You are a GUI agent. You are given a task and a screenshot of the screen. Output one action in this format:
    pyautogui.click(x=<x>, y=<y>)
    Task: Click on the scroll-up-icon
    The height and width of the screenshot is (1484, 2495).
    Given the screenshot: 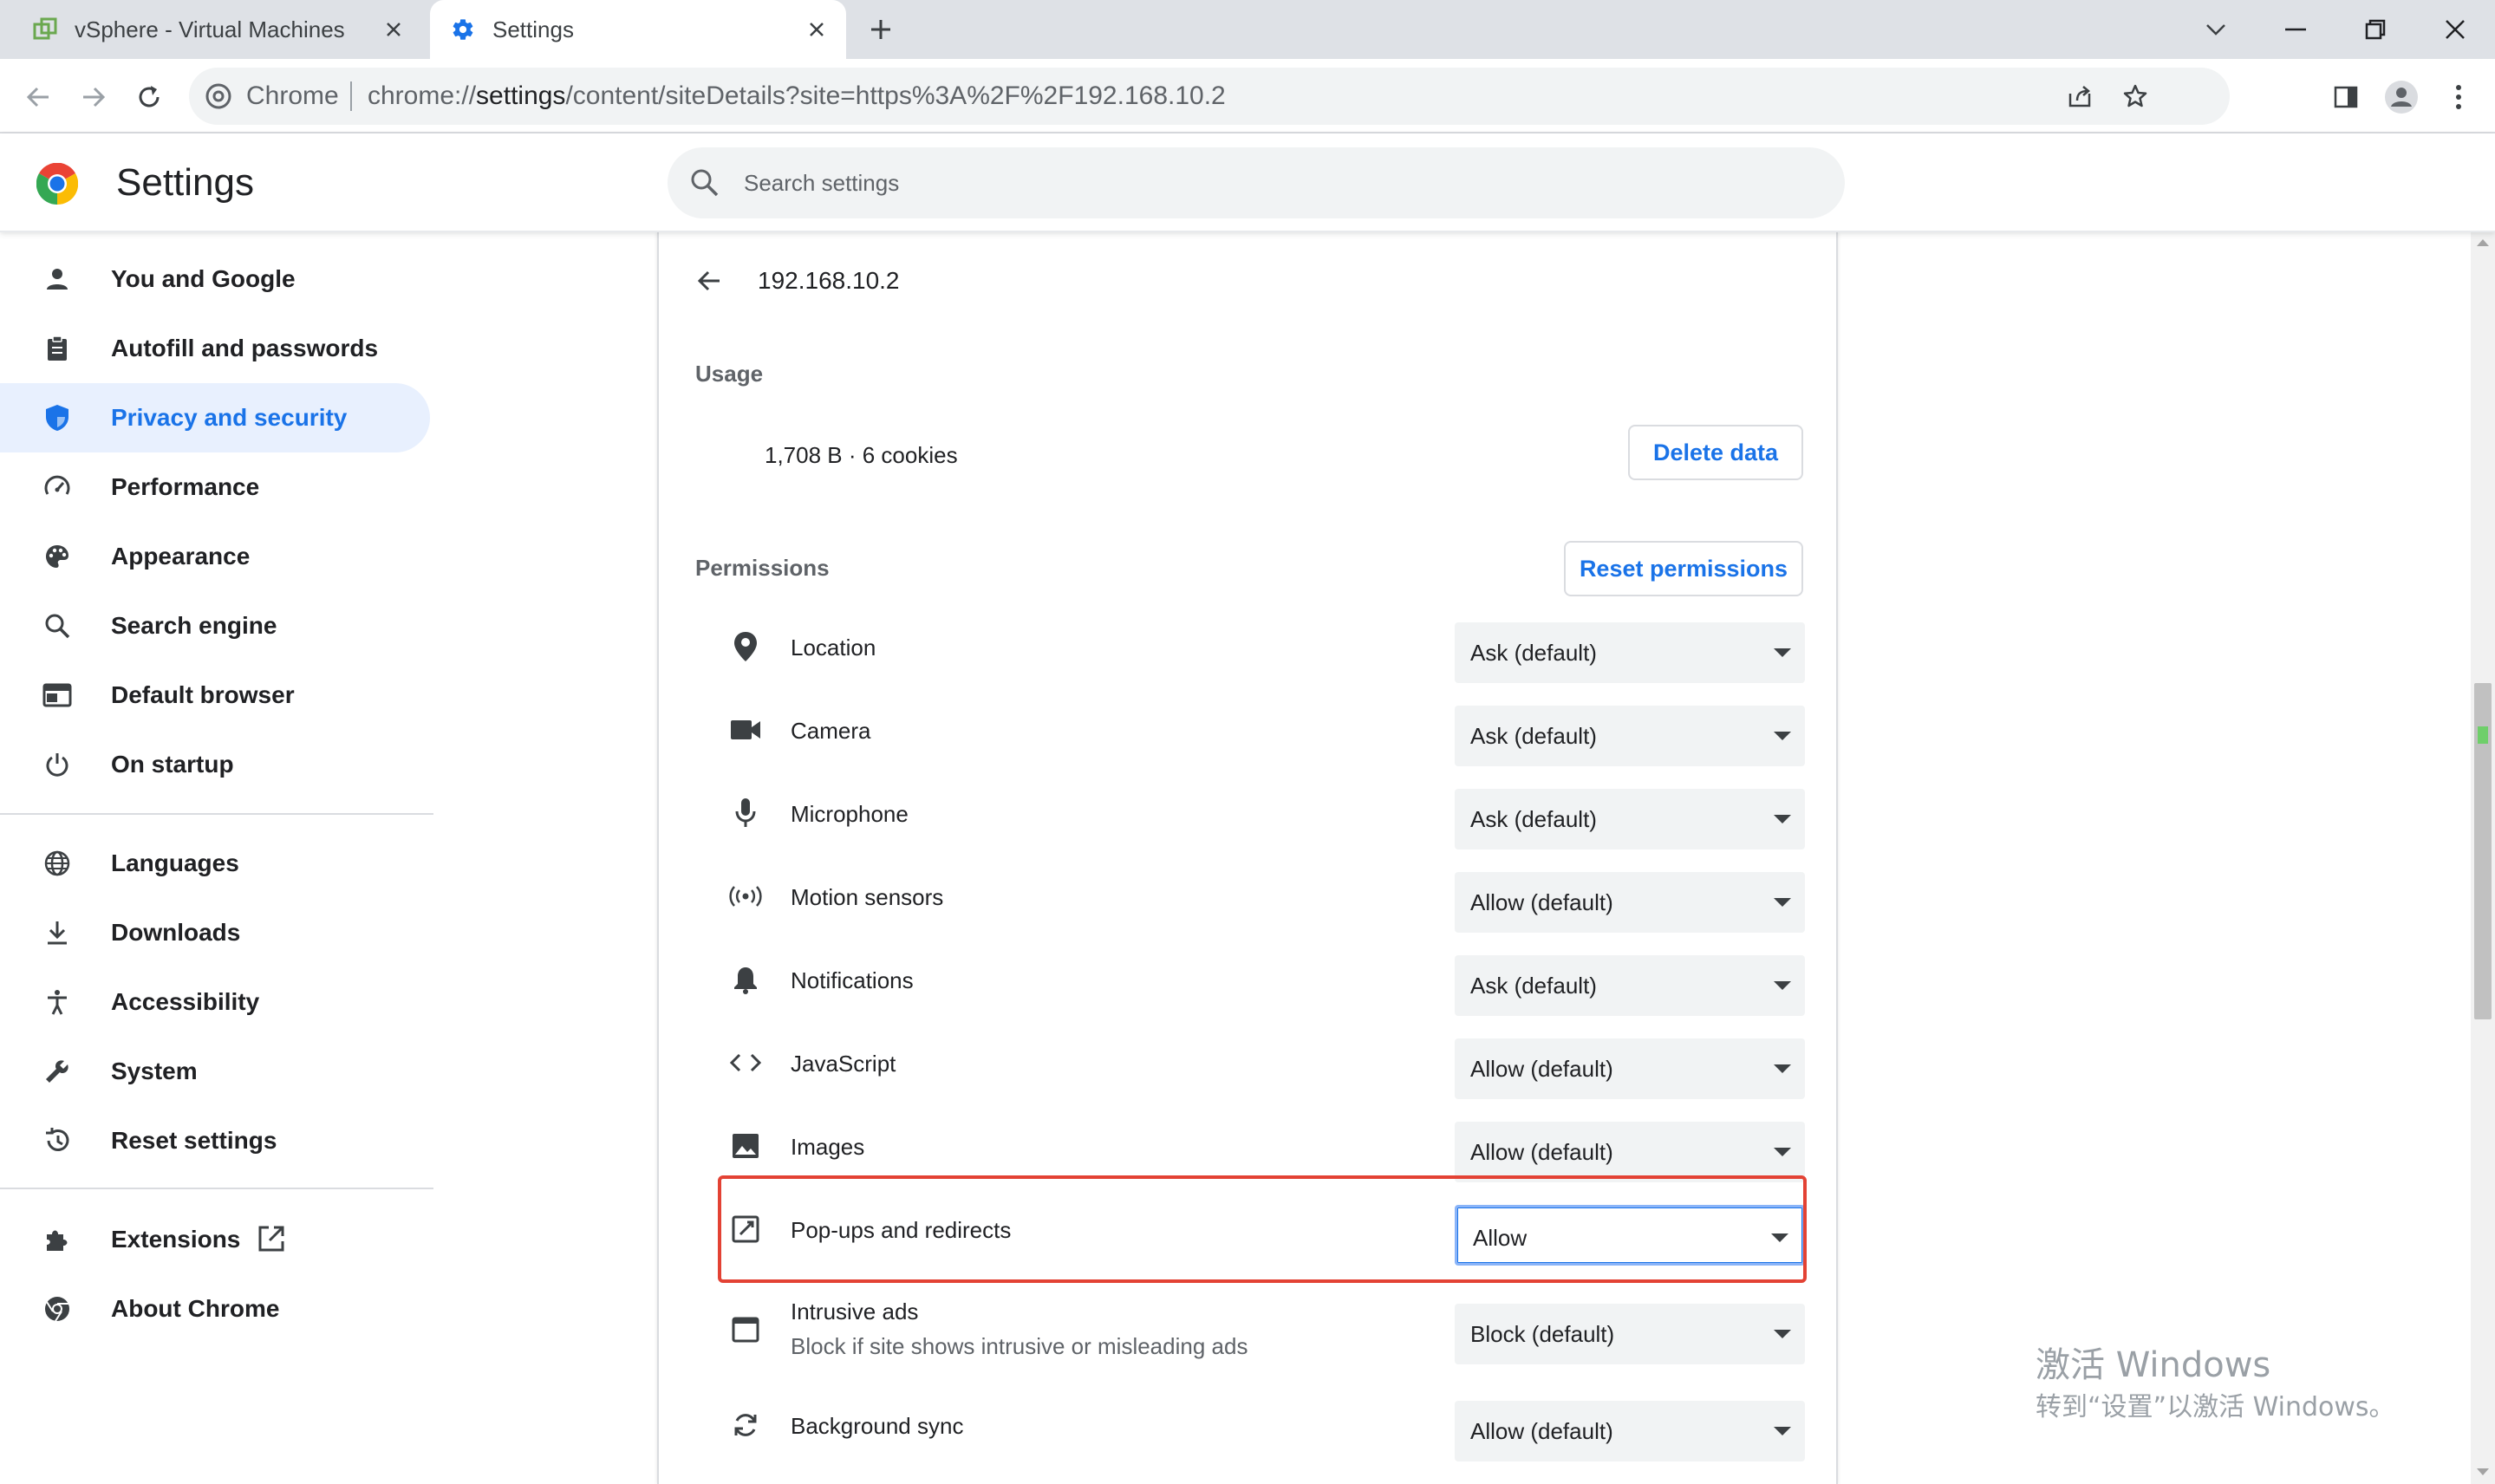 What is the action you would take?
    pyautogui.click(x=2483, y=242)
    